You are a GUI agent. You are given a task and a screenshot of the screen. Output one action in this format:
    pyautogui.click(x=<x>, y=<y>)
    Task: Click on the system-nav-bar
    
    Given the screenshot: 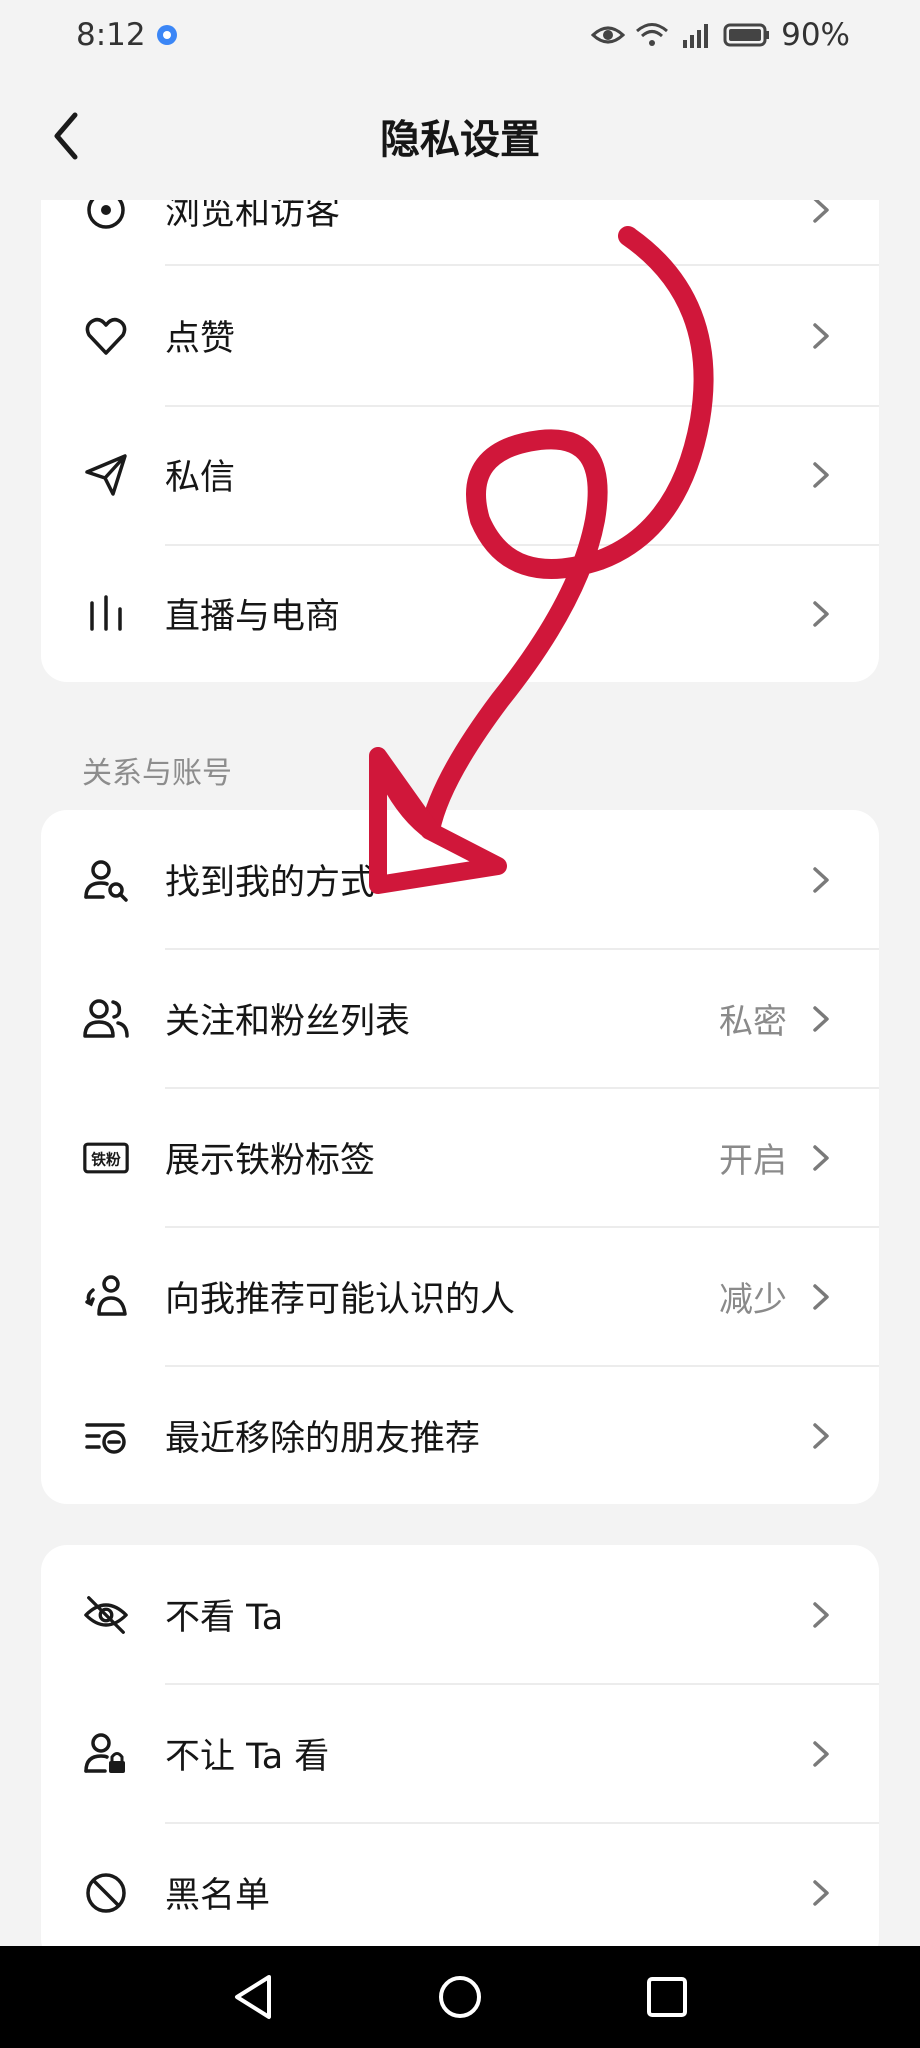 What is the action you would take?
    pyautogui.click(x=460, y=1997)
    